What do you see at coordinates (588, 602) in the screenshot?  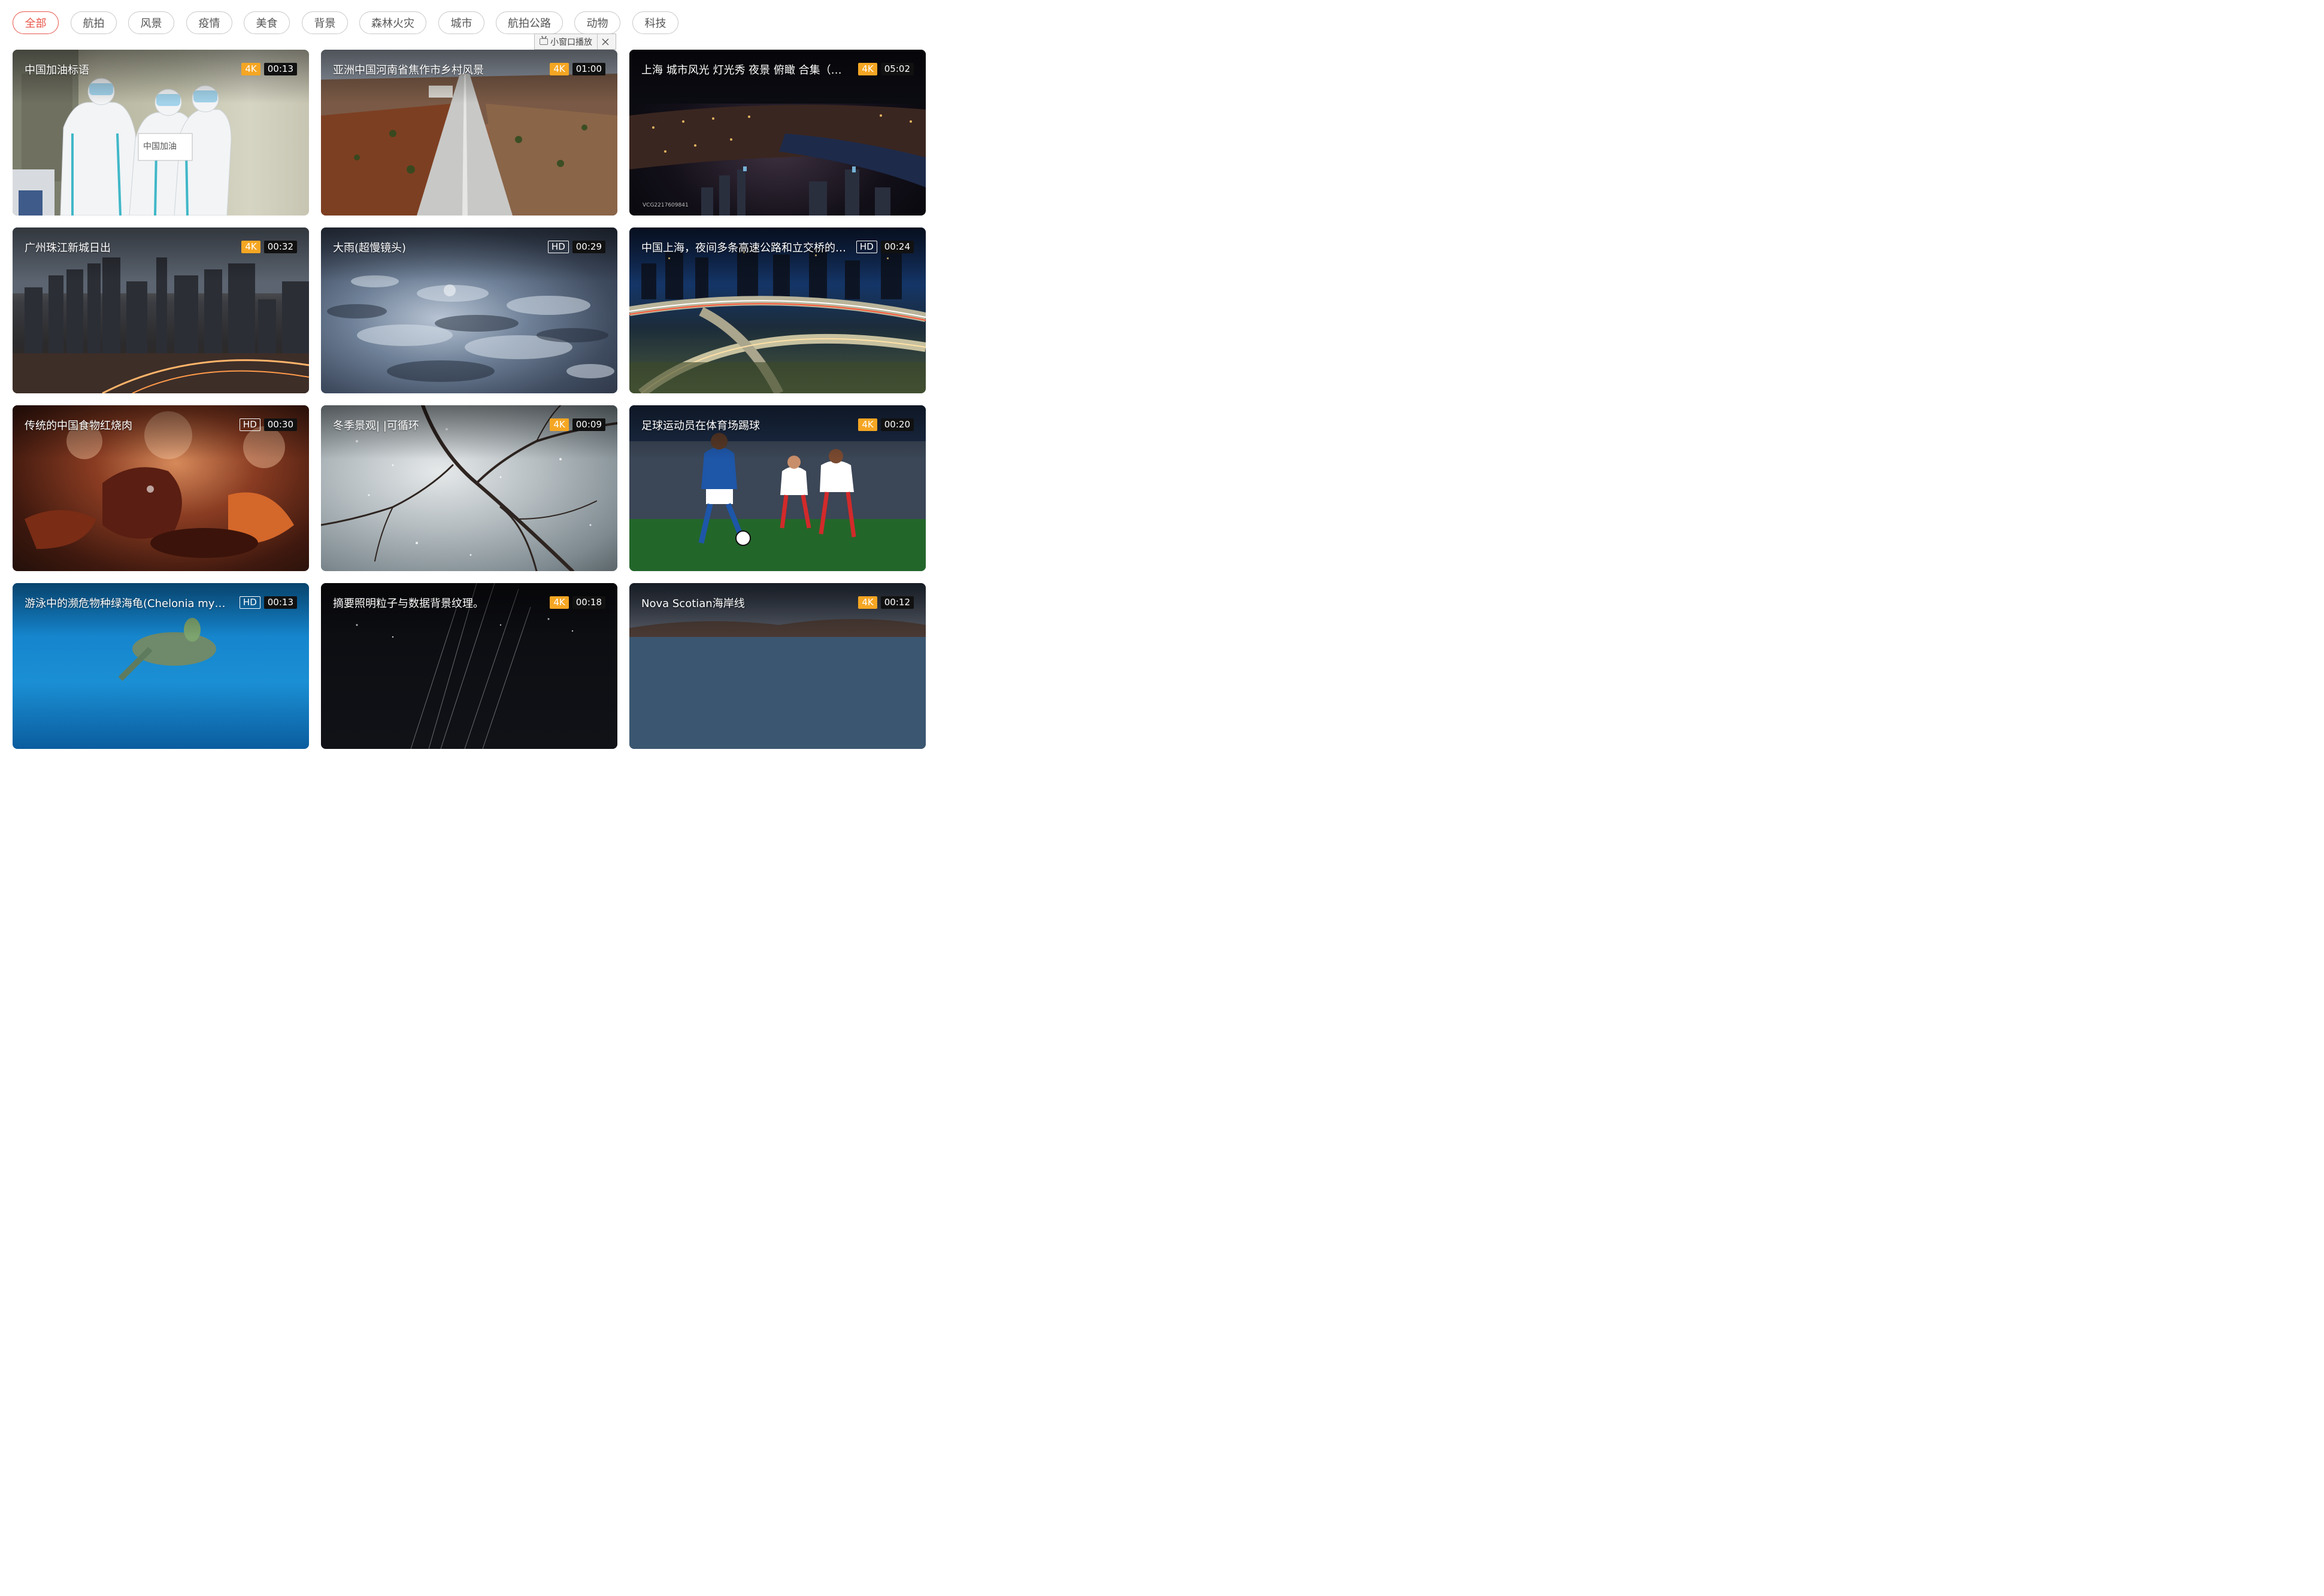 I see `duration-badge: 00:18` at bounding box center [588, 602].